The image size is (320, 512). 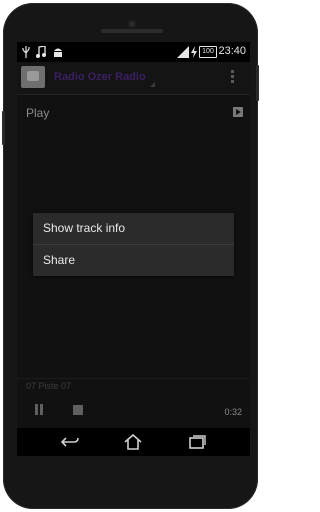 What do you see at coordinates (39, 409) in the screenshot?
I see `pause-icon` at bounding box center [39, 409].